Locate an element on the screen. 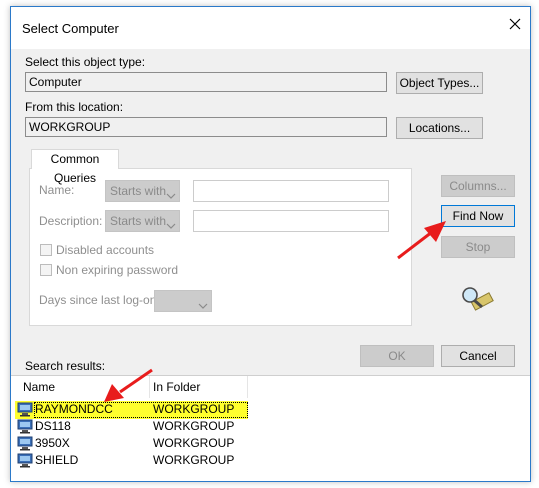 The image size is (539, 488). name-input is located at coordinates (291, 191).